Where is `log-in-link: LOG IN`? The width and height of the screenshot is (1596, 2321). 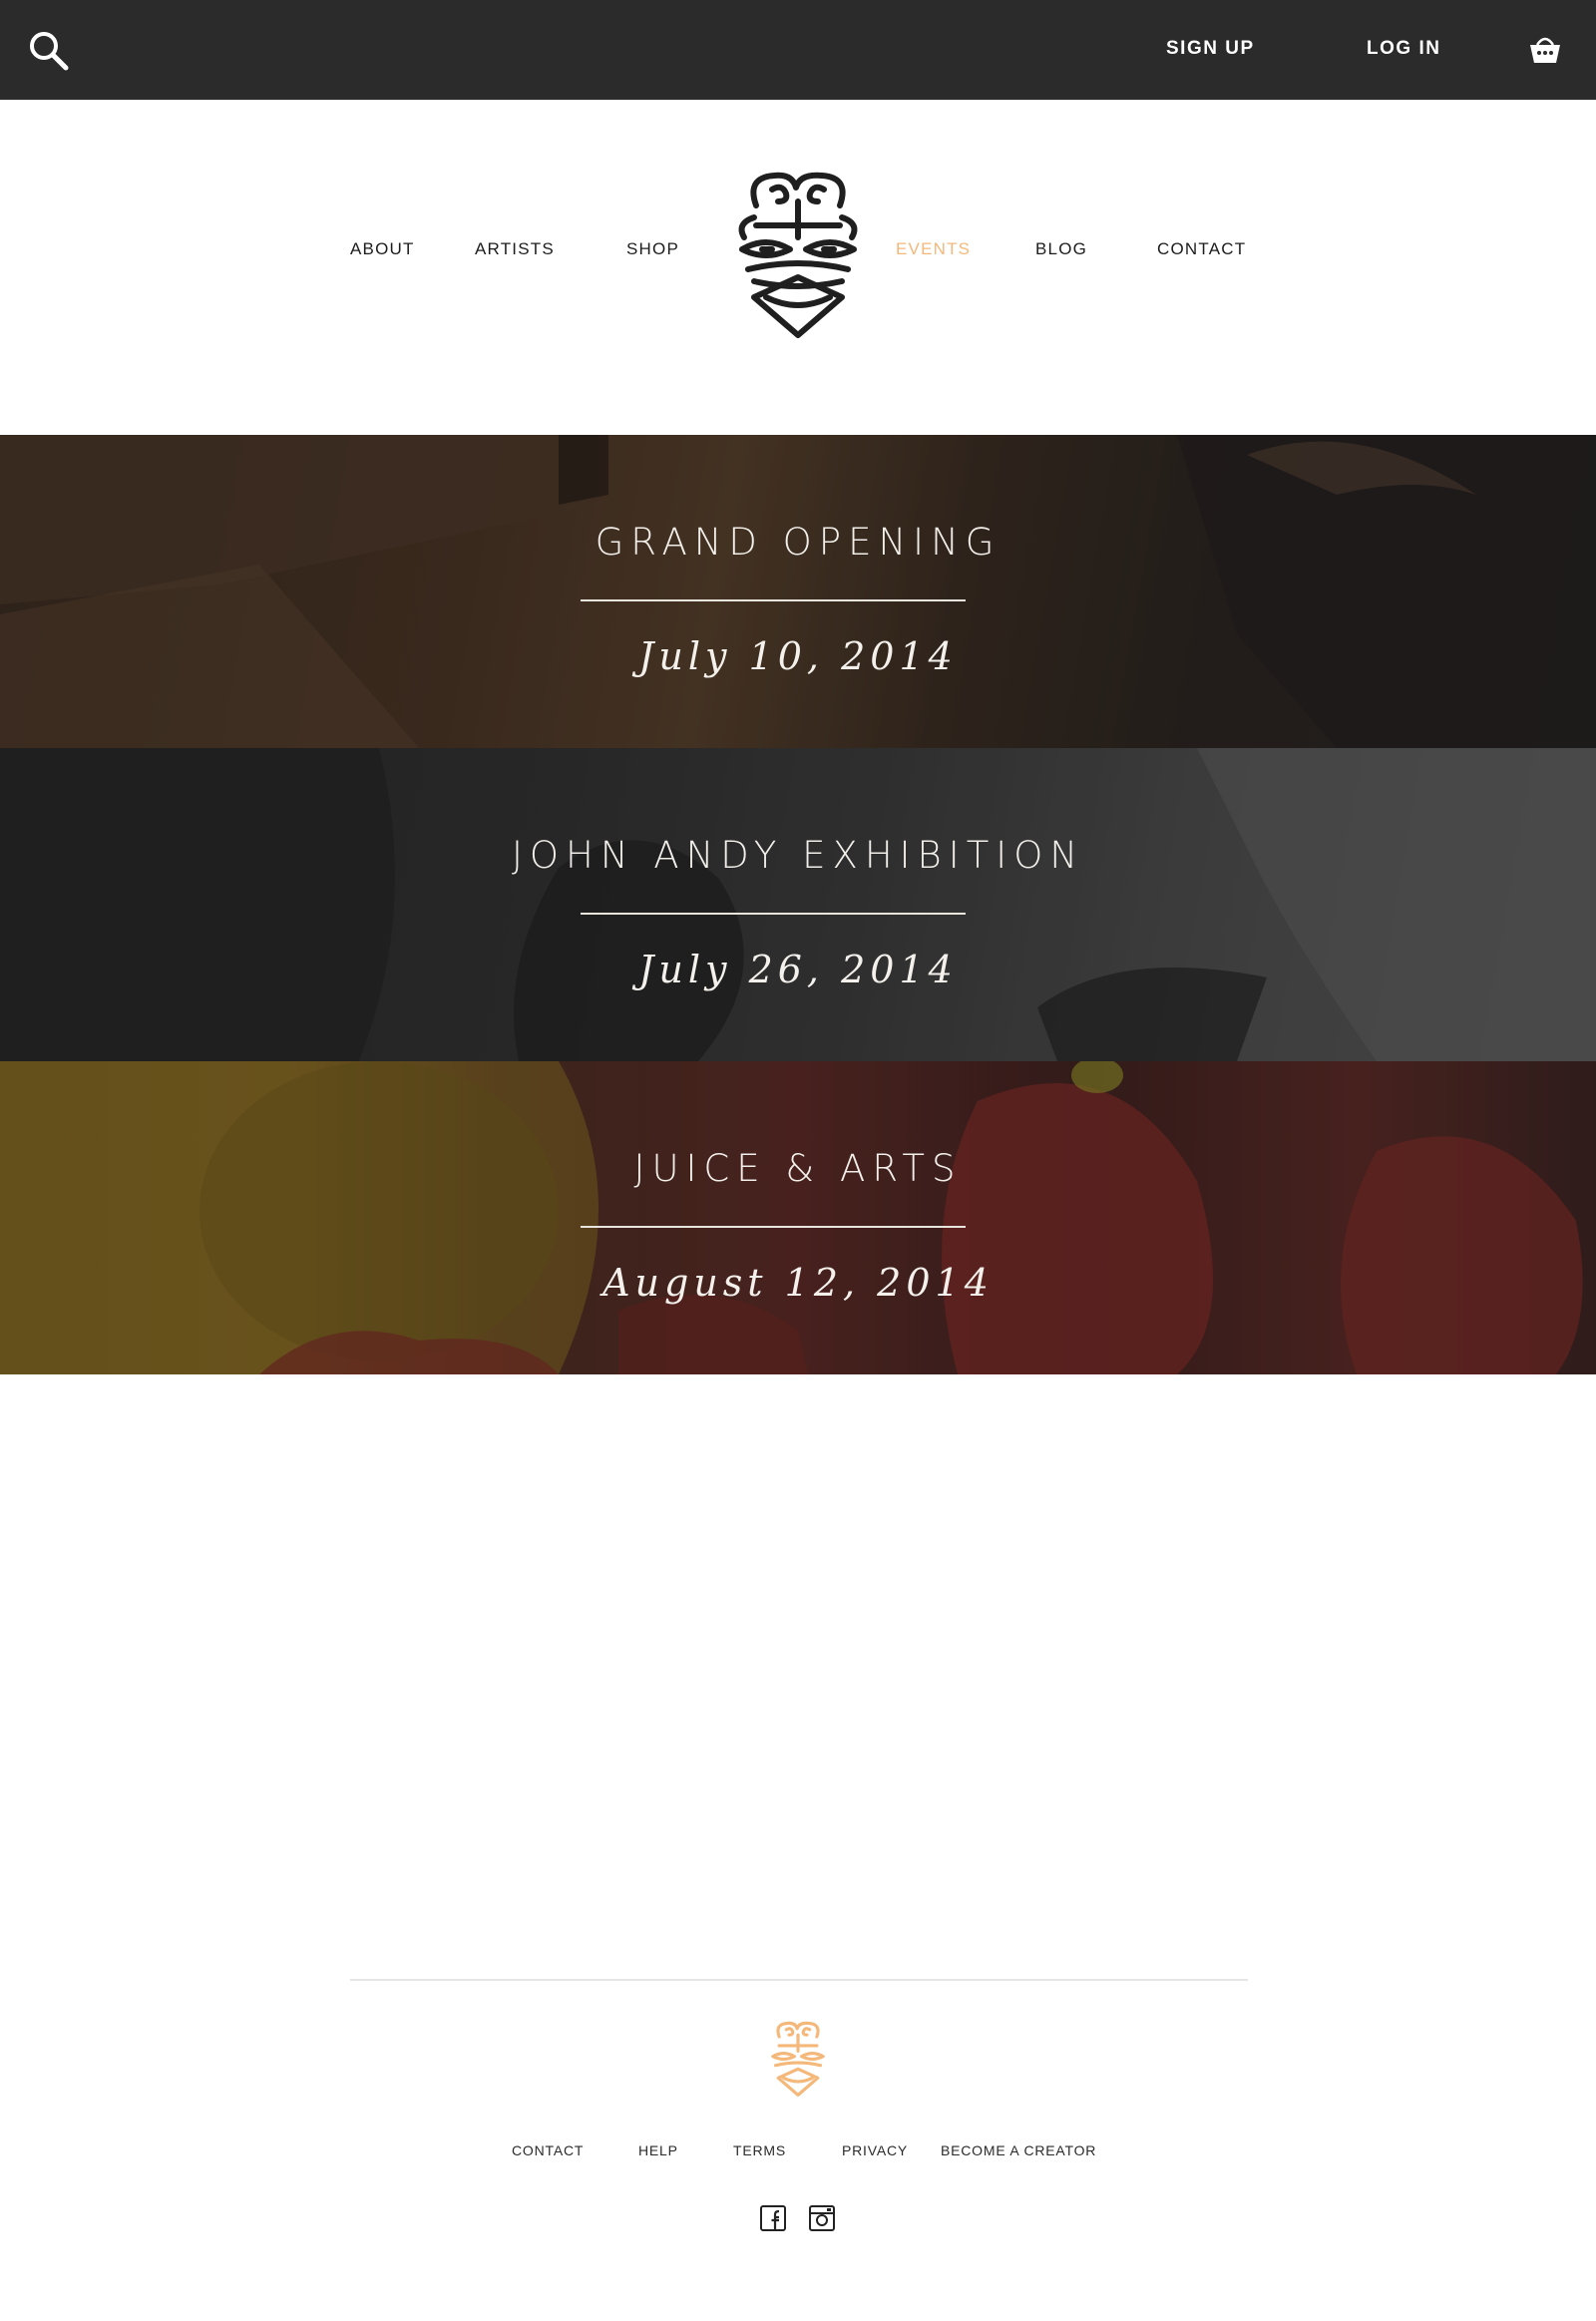 log-in-link: LOG IN is located at coordinates (1403, 49).